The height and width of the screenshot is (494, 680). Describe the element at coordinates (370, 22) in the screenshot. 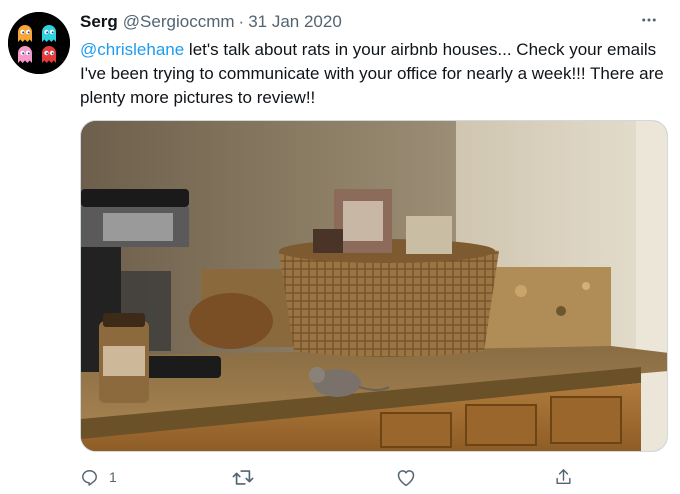

I see `tweet-header: Serg @Sergioccmm · 31 Jan 2020` at that location.